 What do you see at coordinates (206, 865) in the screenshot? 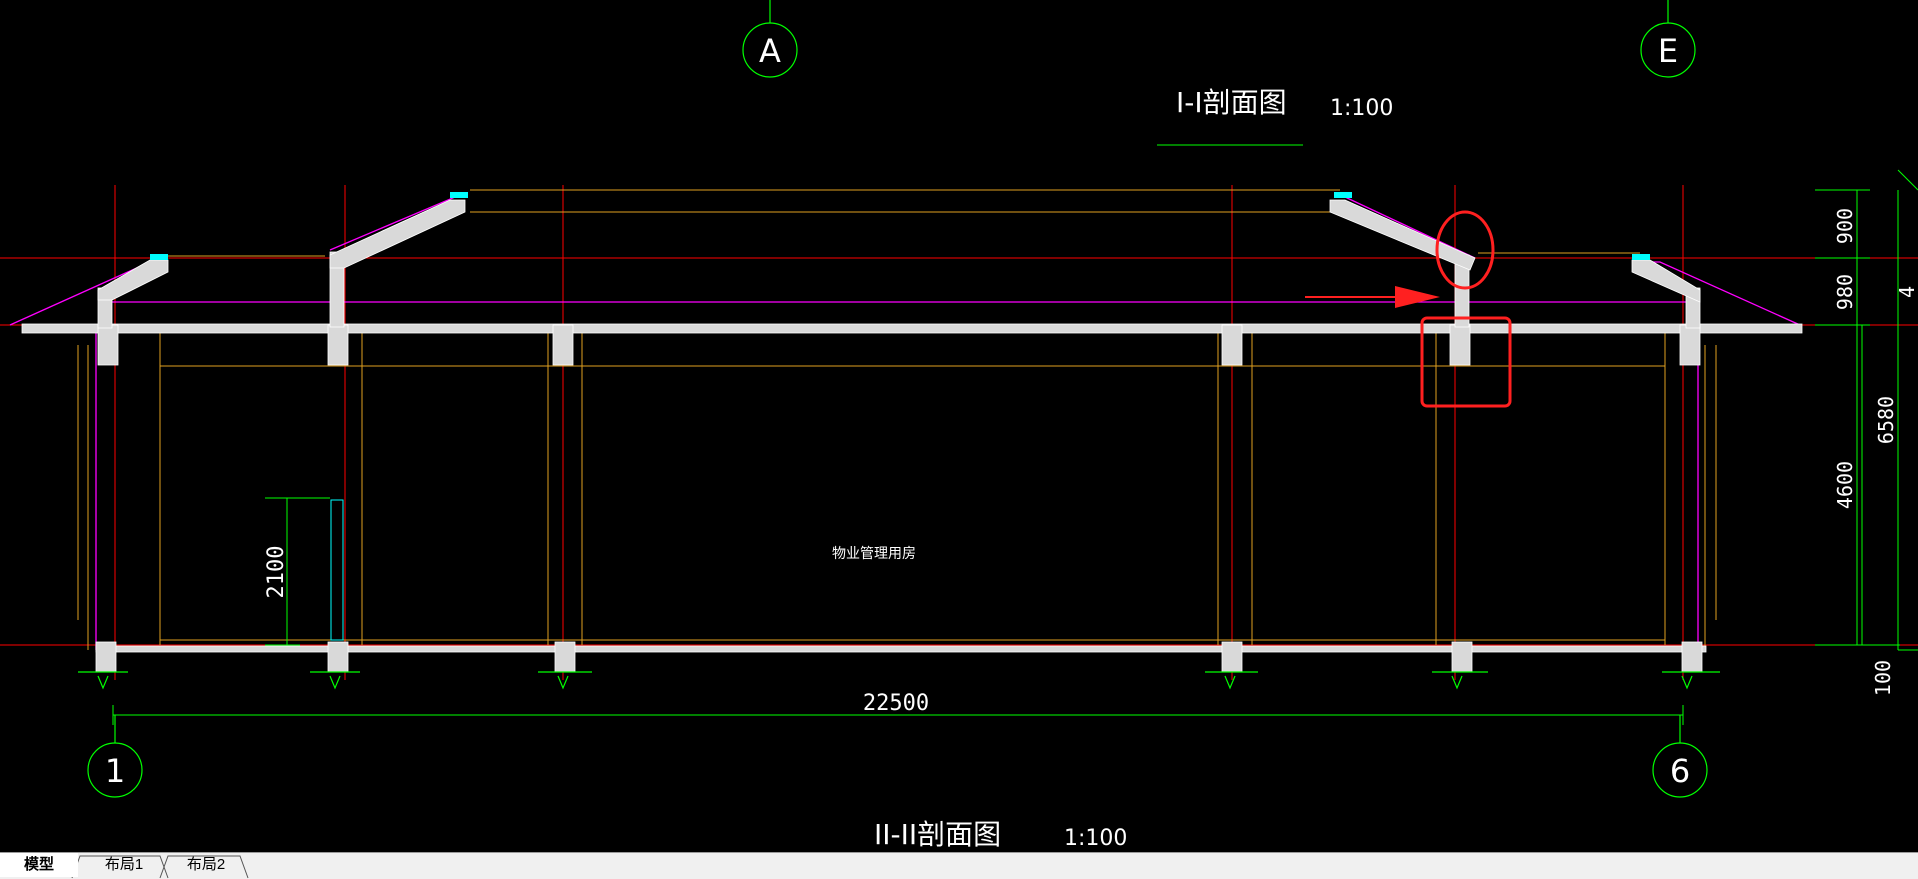
I see `tab-layout2: 布局2` at bounding box center [206, 865].